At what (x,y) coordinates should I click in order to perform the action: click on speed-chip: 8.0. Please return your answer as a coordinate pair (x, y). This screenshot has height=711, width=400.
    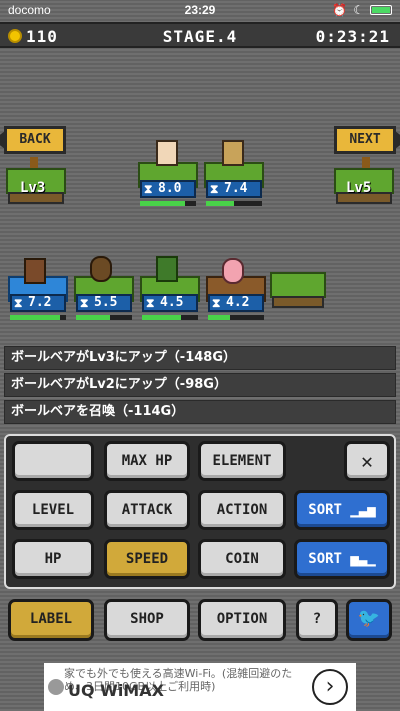
    Looking at the image, I should click on (168, 189).